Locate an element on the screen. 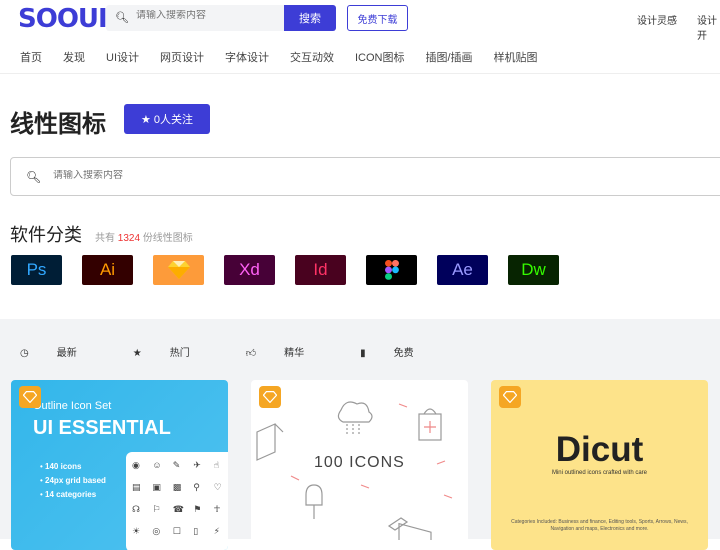 The width and height of the screenshot is (720, 550). card-feature: • 24px grid based is located at coordinates (73, 480).